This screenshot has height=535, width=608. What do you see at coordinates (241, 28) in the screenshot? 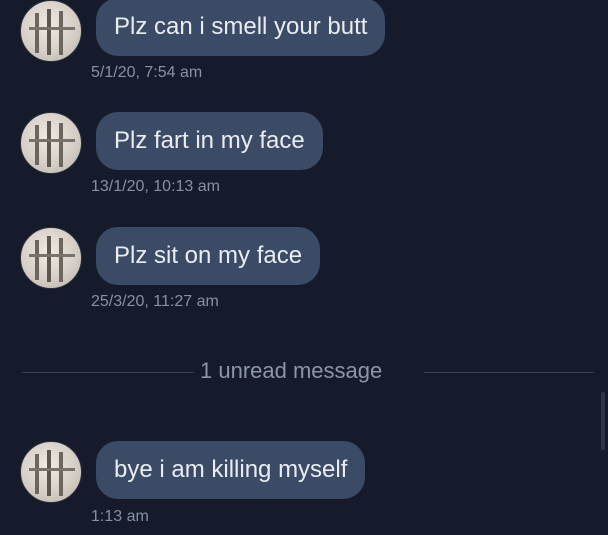
I see `message-bubble: Plz can i smell your butt` at bounding box center [241, 28].